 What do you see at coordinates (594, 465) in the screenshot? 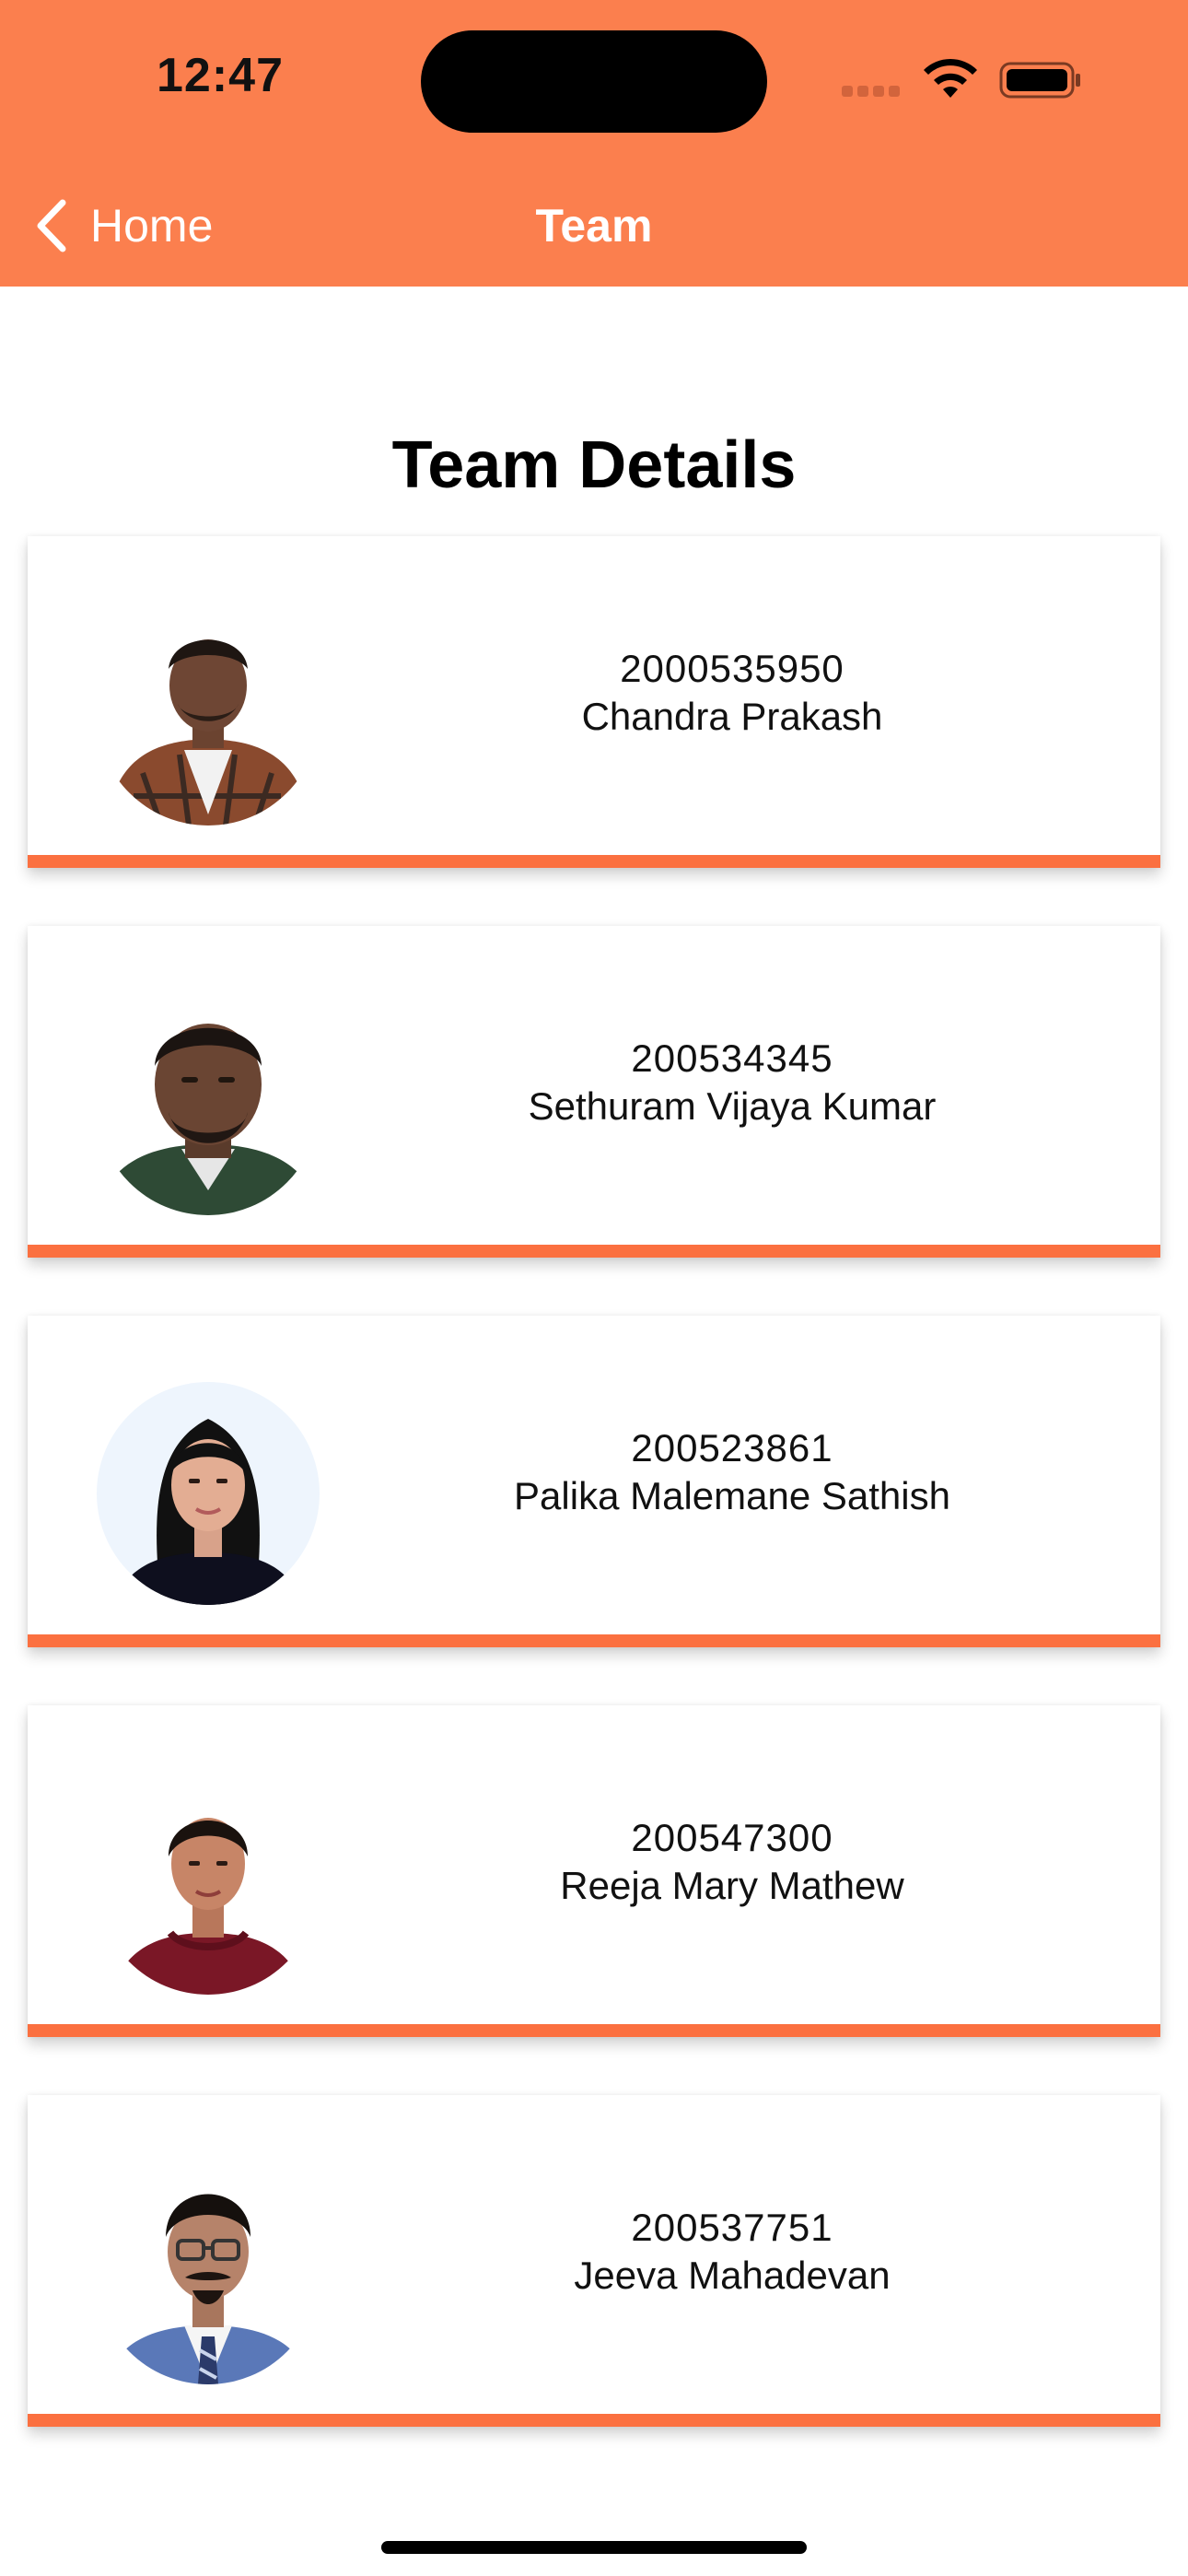
I see `page-title: Team Details` at bounding box center [594, 465].